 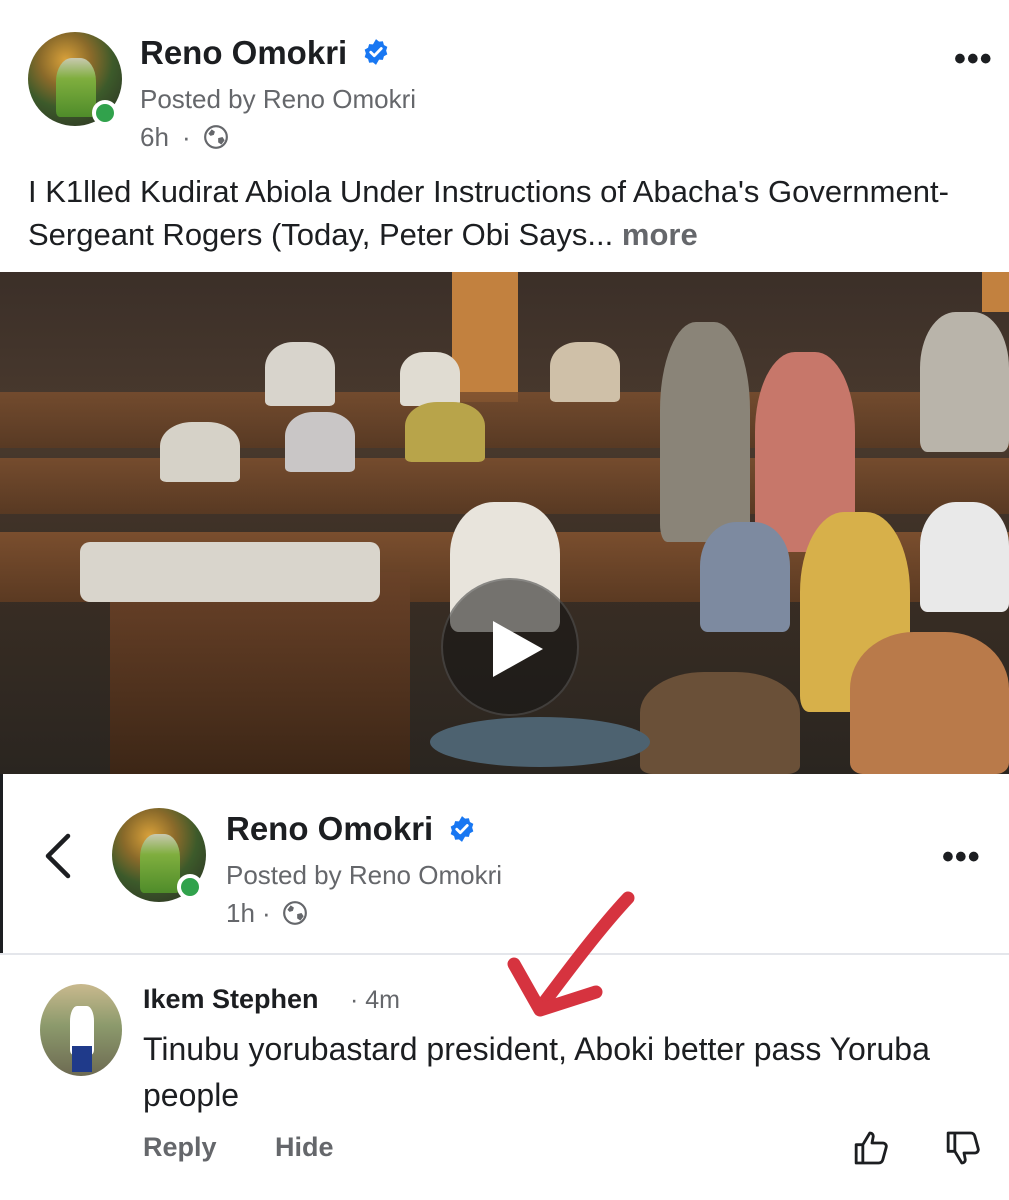 What do you see at coordinates (364, 875) in the screenshot?
I see `overlay-posted-by-label: Posted by Reno Omokri` at bounding box center [364, 875].